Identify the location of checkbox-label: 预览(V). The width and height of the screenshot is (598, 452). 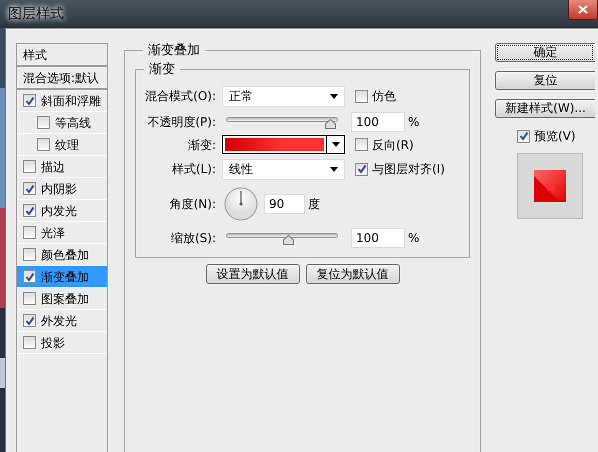
(556, 136).